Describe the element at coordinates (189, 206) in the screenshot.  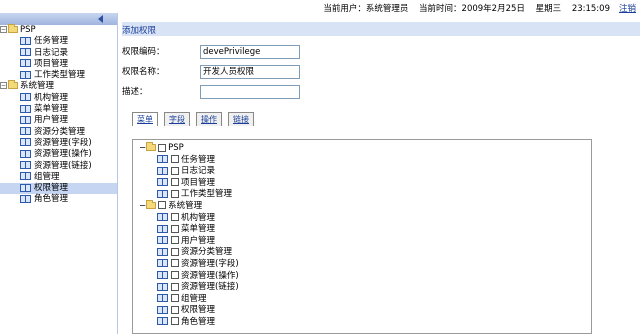
I see `perm-group: − 系统管理` at that location.